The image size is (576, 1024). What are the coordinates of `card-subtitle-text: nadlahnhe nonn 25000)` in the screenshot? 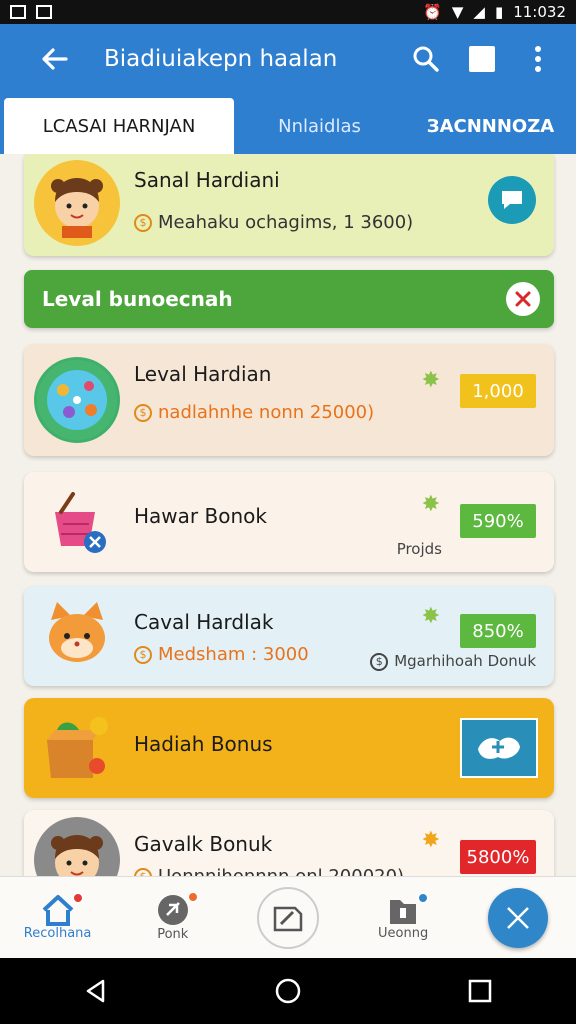 It's located at (266, 412).